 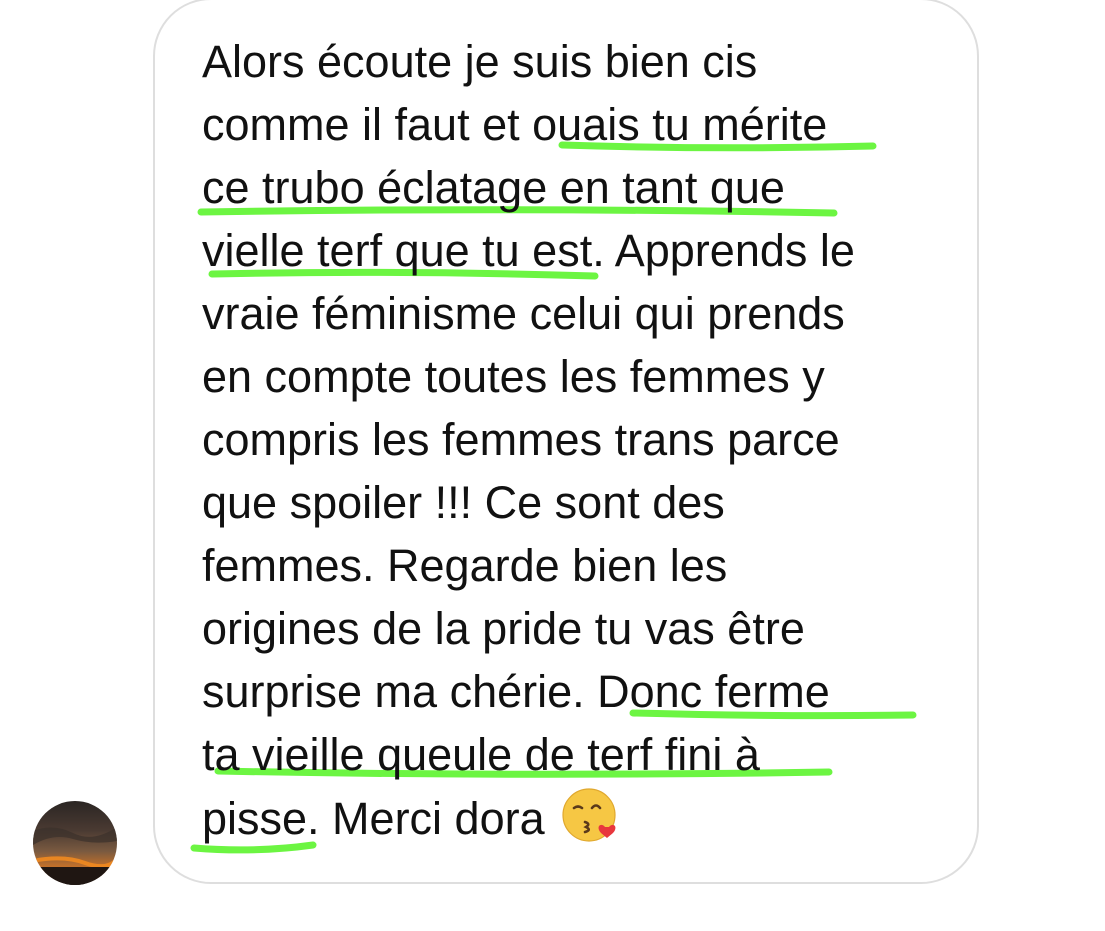 I want to click on message-line: comme il faut et ouais tu mérite, so click(x=515, y=124).